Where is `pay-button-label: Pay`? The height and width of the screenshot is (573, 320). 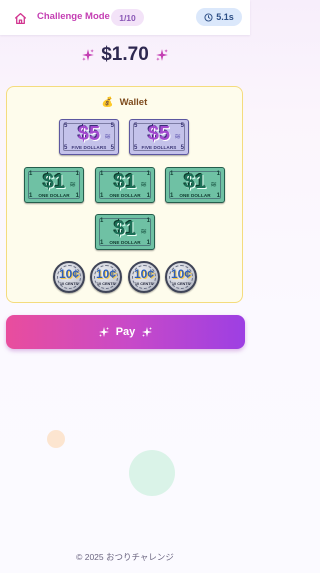
pay-button-label: Pay is located at coordinates (125, 332).